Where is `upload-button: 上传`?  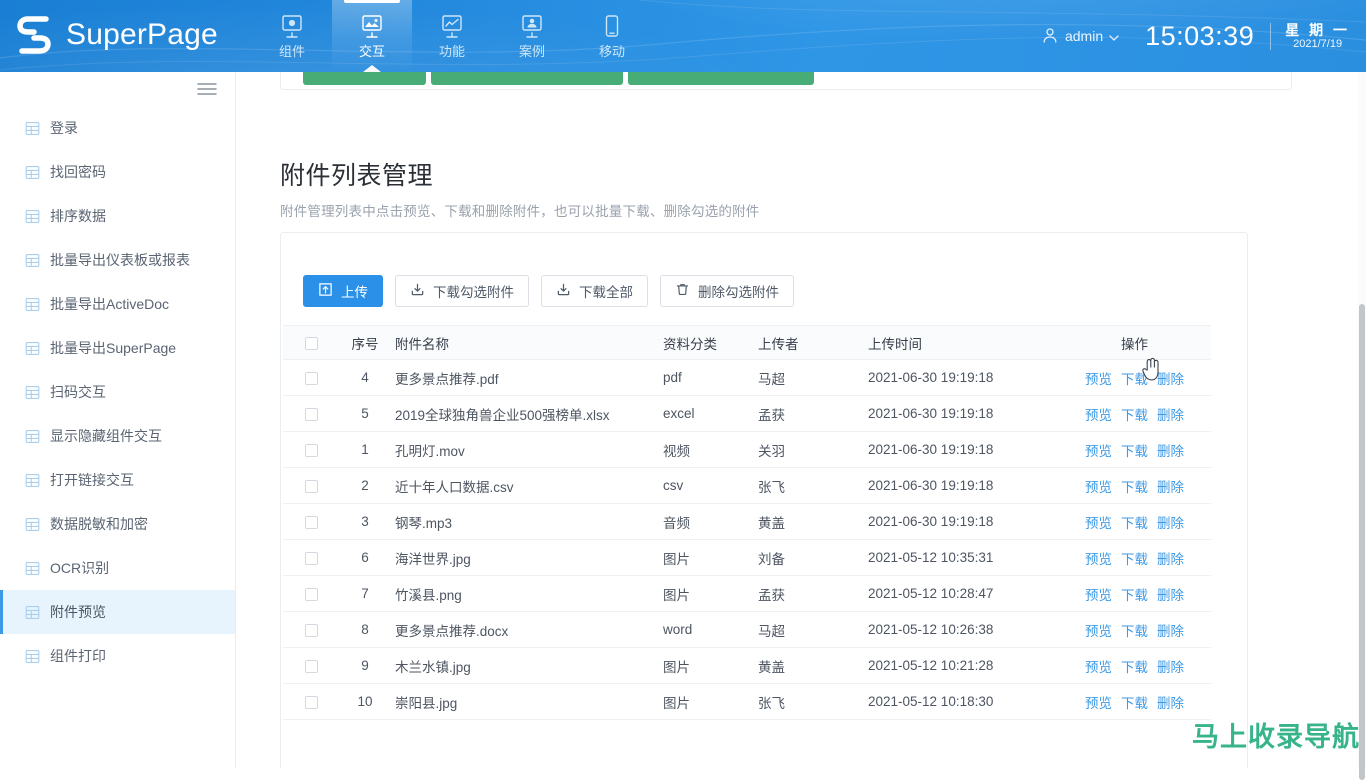
upload-button: 上传 is located at coordinates (343, 291).